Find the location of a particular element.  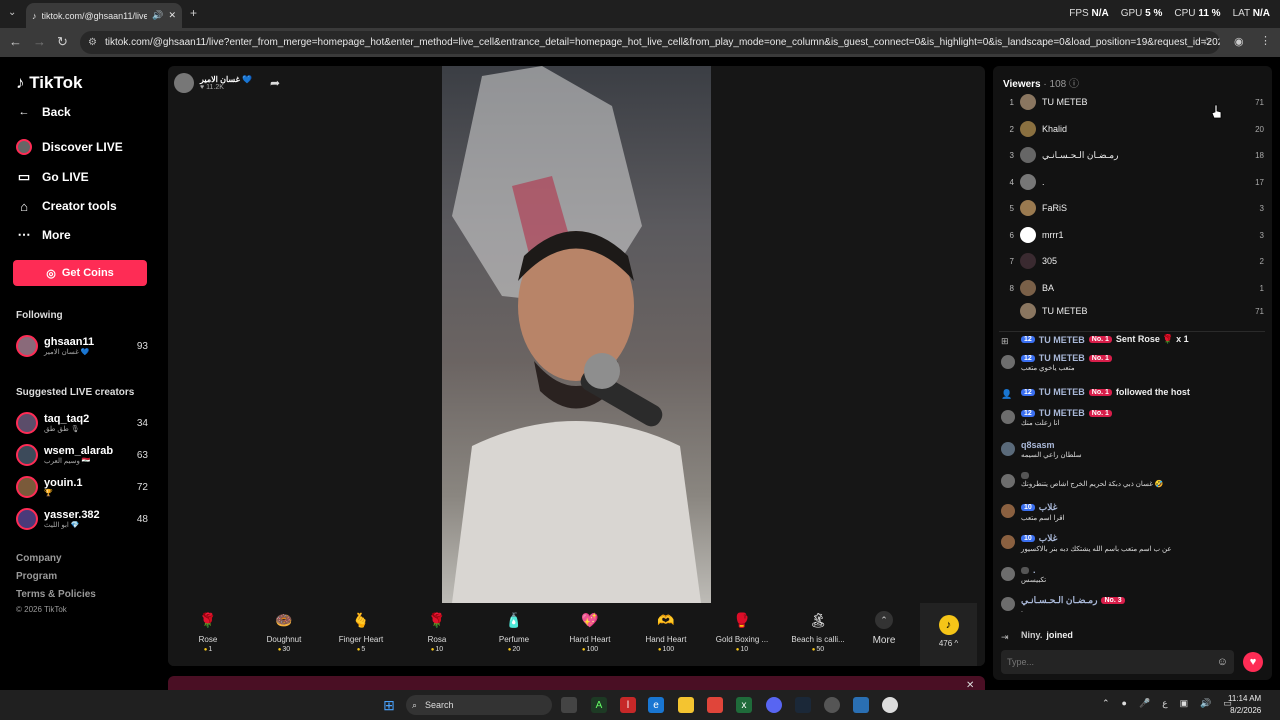

tiktok-logo: ♪ TikTok is located at coordinates (49, 83).